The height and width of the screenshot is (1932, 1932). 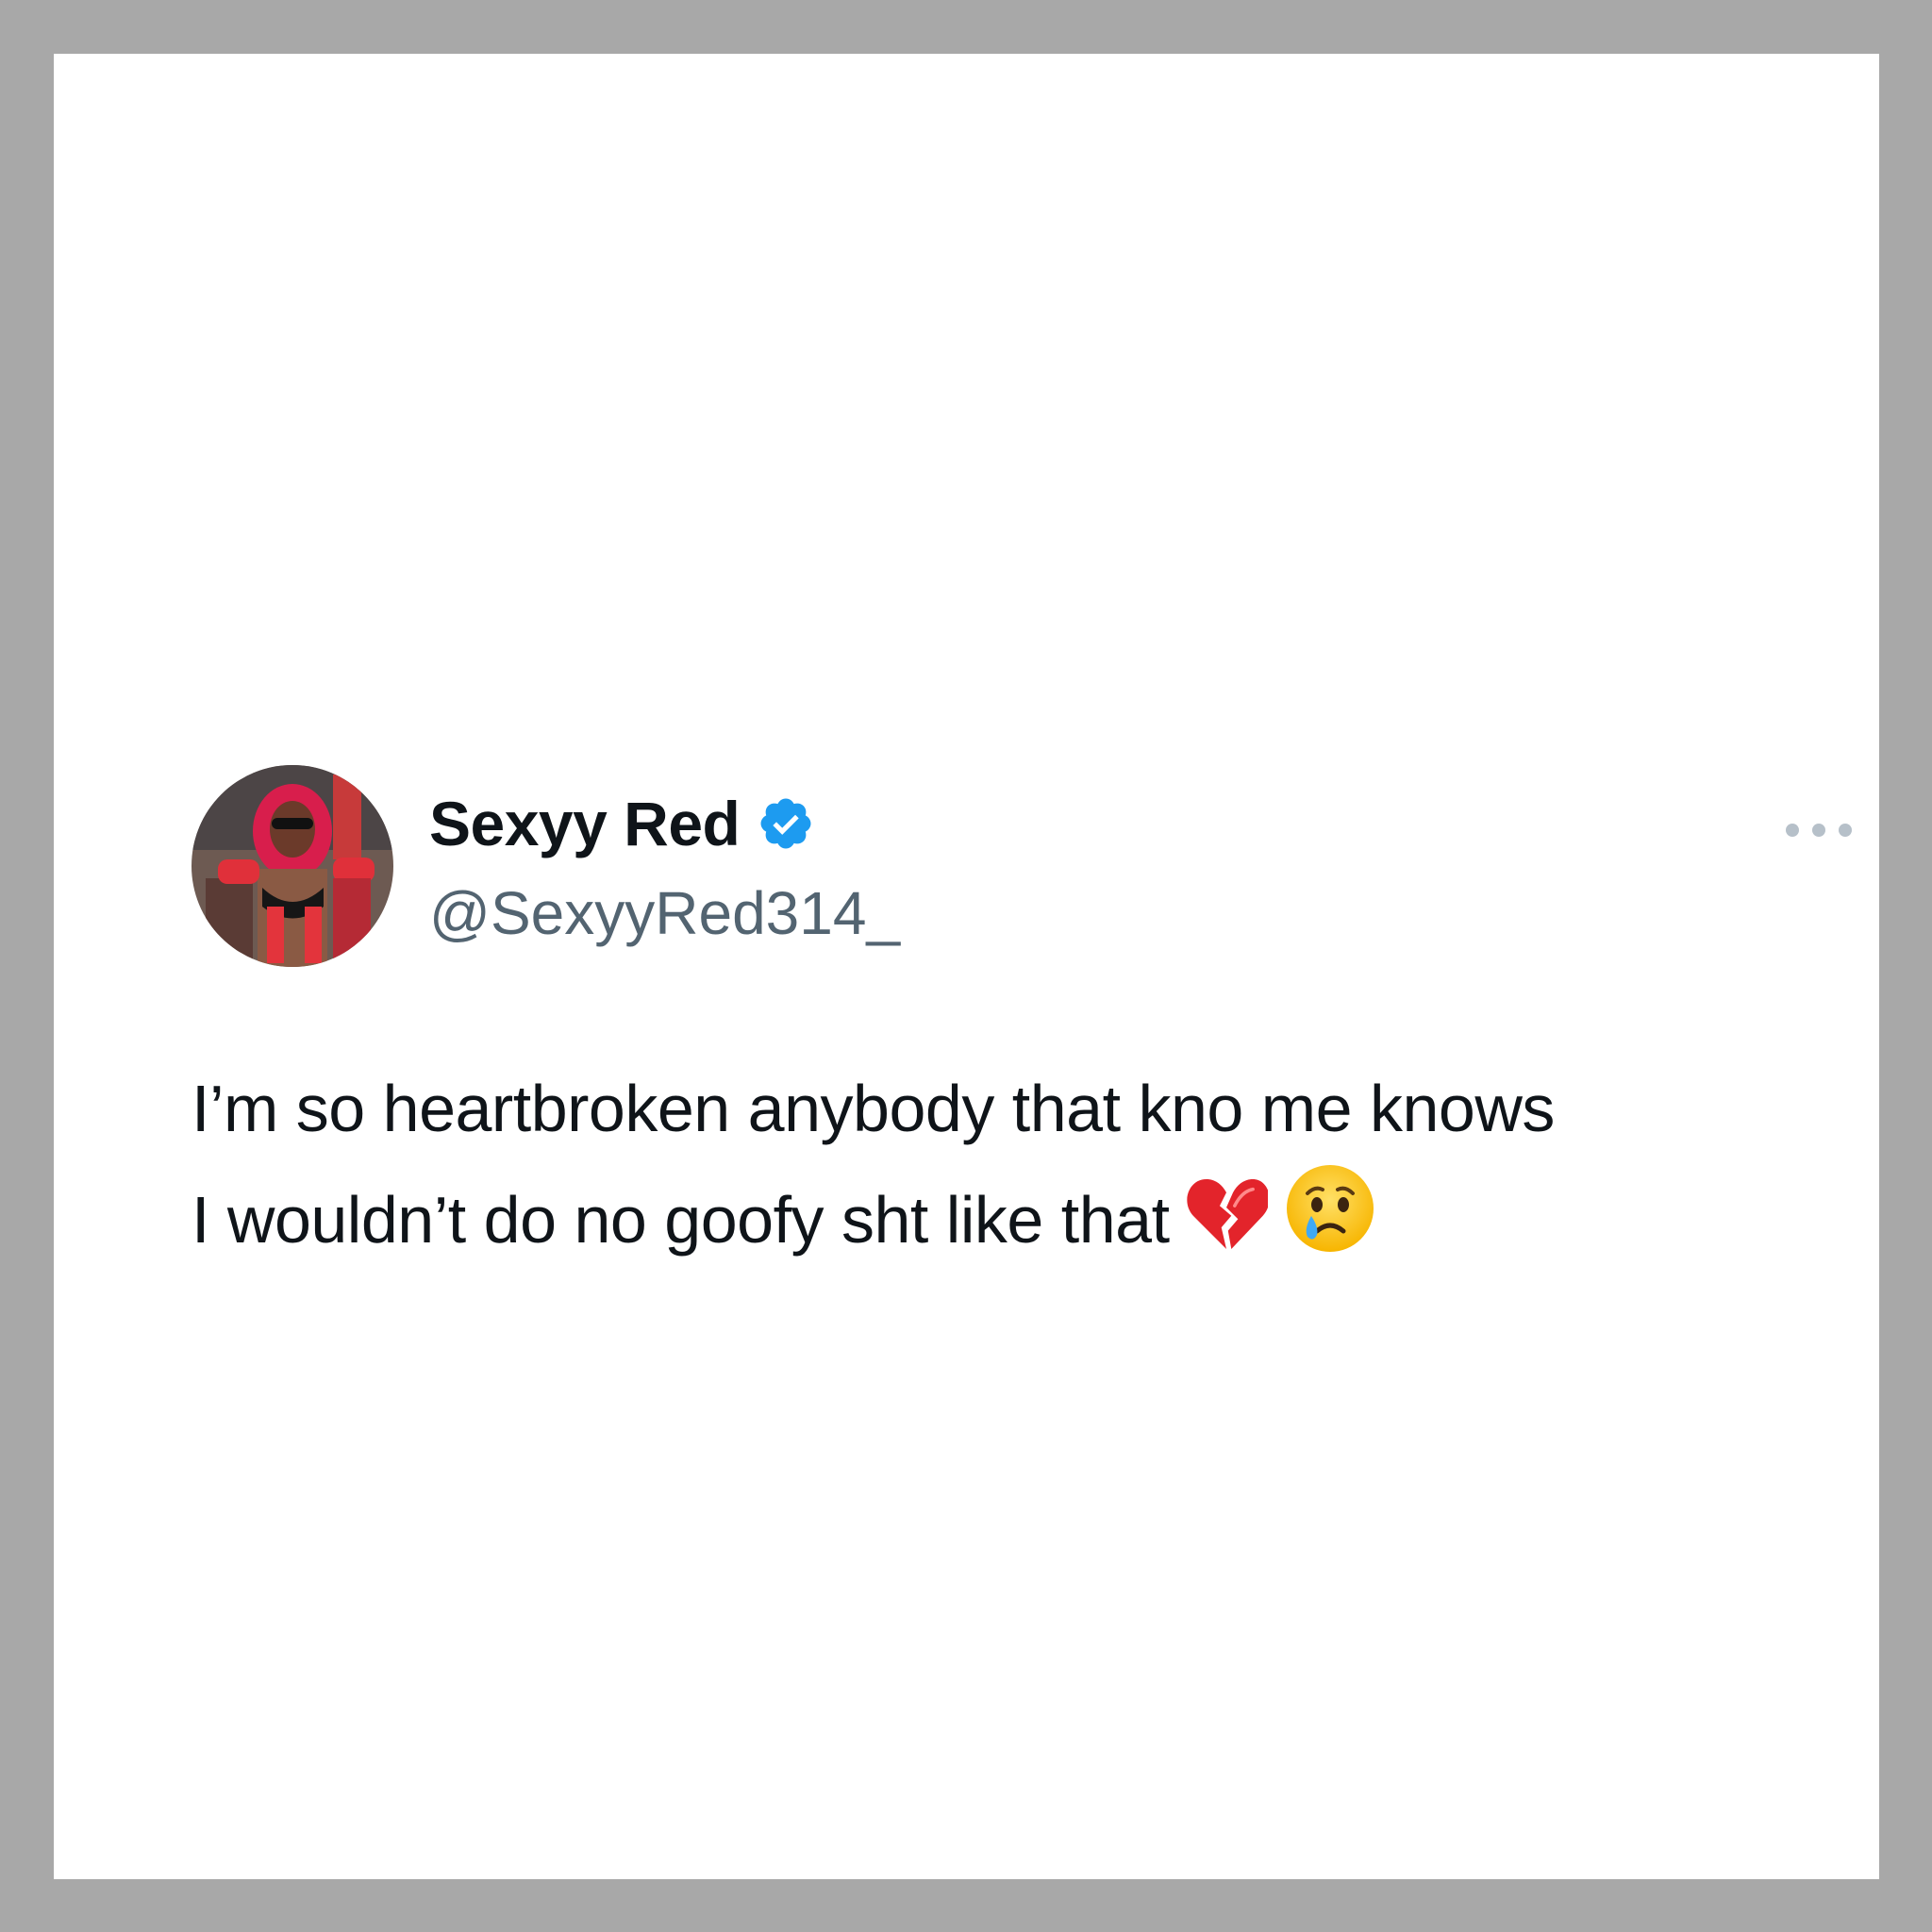 I want to click on avatar, so click(x=293, y=866).